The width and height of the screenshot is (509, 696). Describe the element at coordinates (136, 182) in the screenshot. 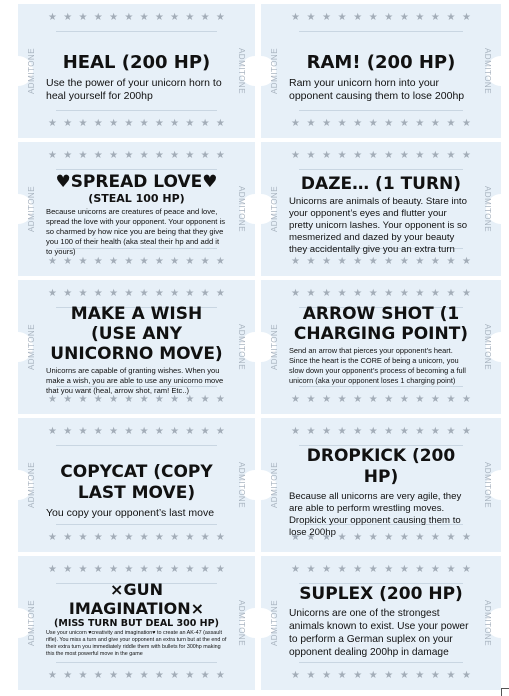

I see `card-title: ♥SPREAD LOVE♥` at that location.